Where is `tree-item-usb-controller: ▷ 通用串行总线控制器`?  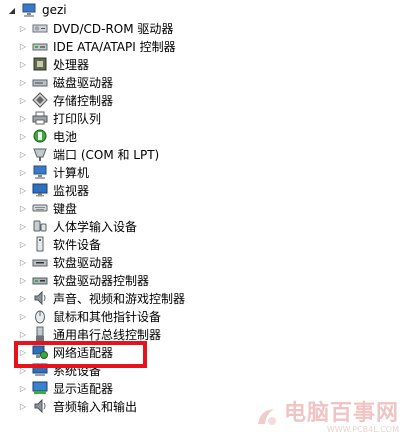 tree-item-usb-controller: ▷ 通用串行总线控制器 is located at coordinates (202, 334).